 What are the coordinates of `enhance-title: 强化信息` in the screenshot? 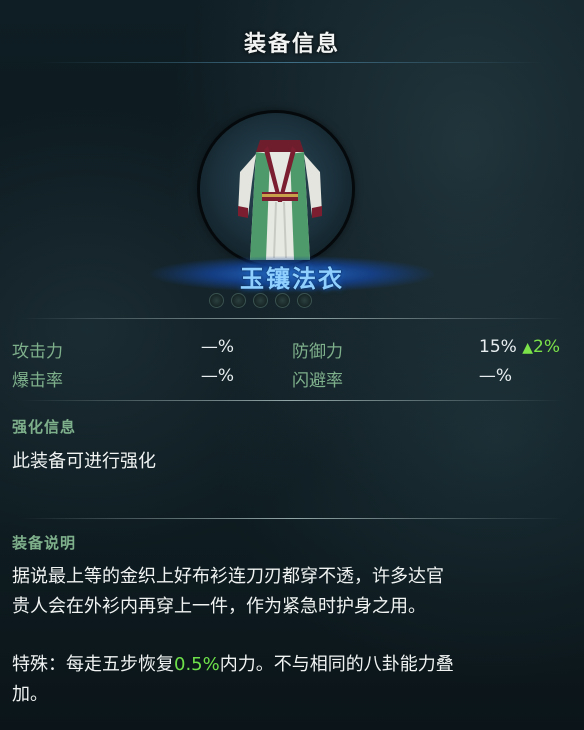 It's located at (44, 427).